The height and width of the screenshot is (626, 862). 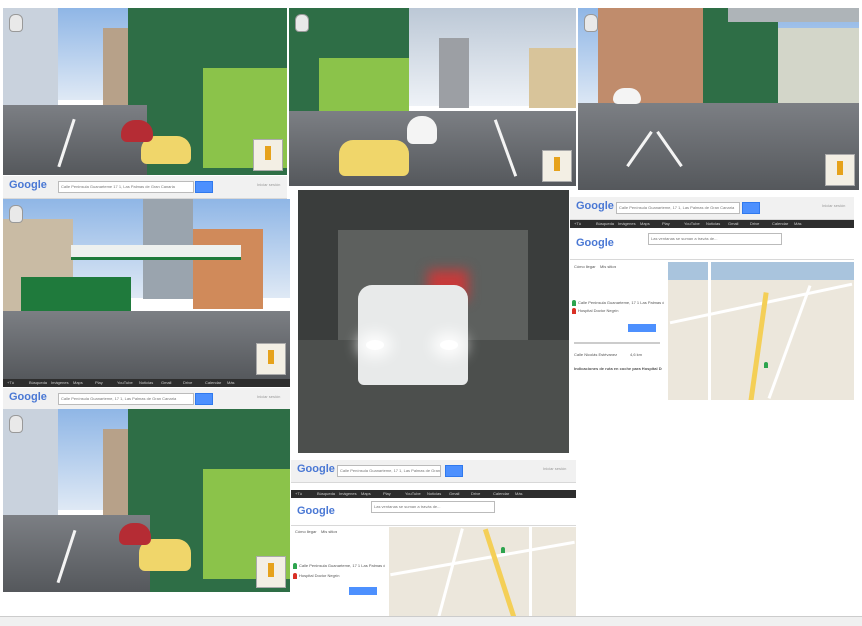 I want to click on divider, so click(x=617, y=343).